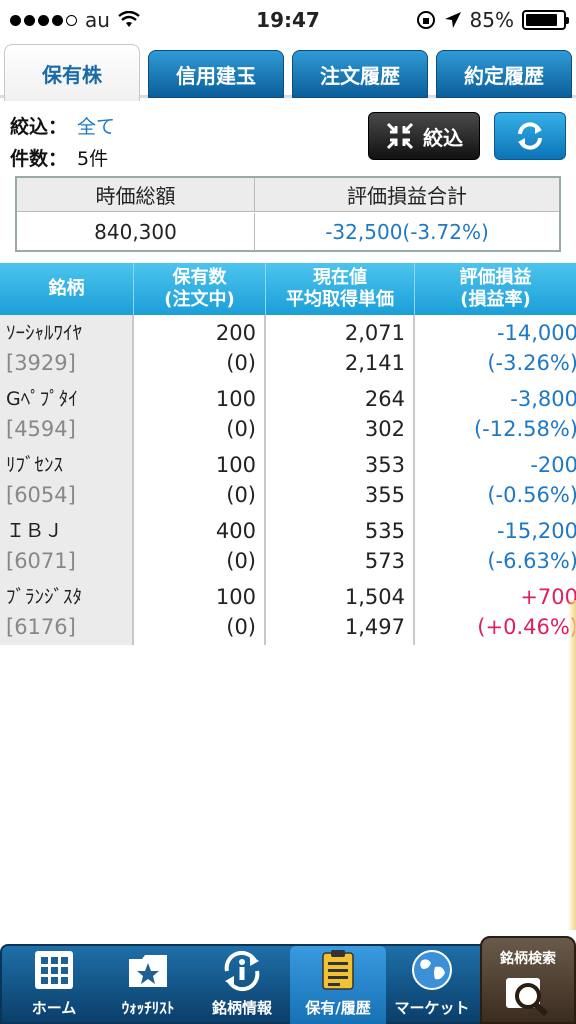 The image size is (576, 1024). I want to click on filter-button: 絞込, so click(424, 136).